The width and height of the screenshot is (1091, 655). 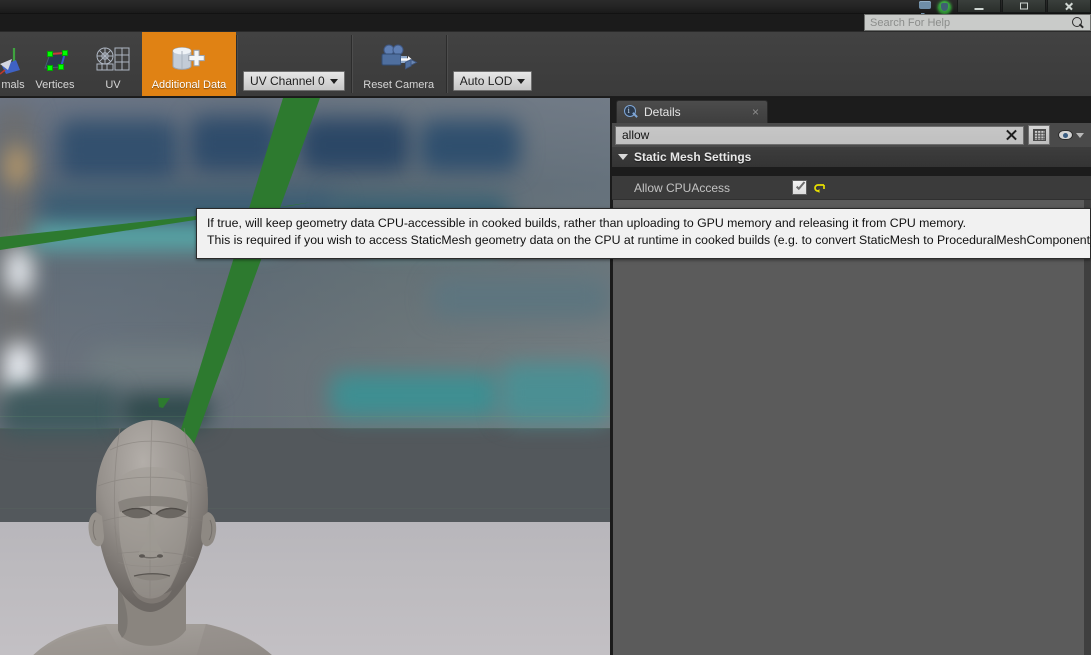 I want to click on property-row-allow-cpuaccess: Allow CPUAccess, so click(x=851, y=188).